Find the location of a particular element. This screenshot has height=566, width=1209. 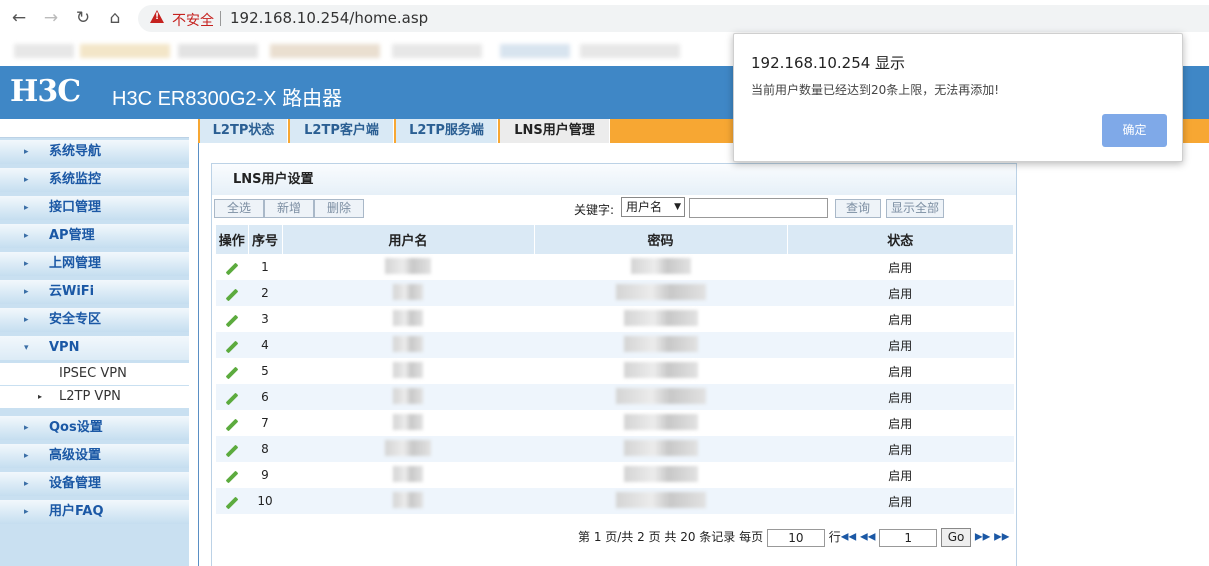

divider is located at coordinates (220, 18).